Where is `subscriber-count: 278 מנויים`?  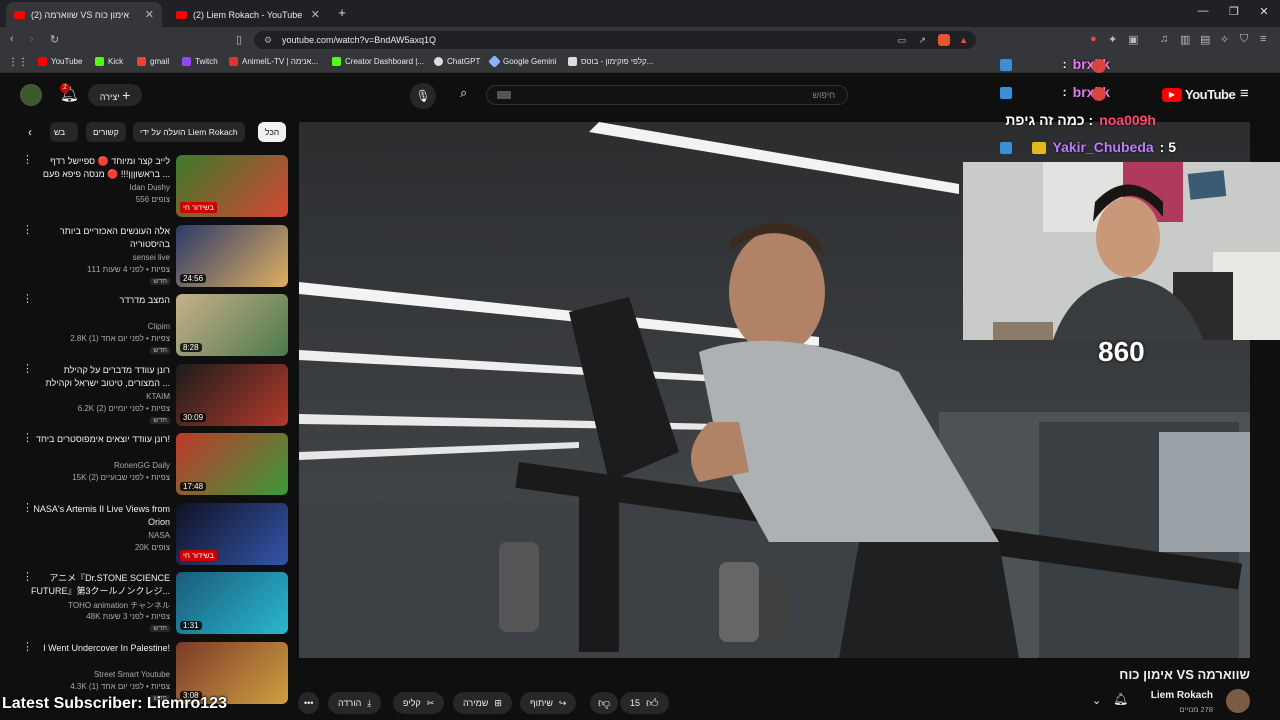 subscriber-count: 278 מנויים is located at coordinates (1196, 709).